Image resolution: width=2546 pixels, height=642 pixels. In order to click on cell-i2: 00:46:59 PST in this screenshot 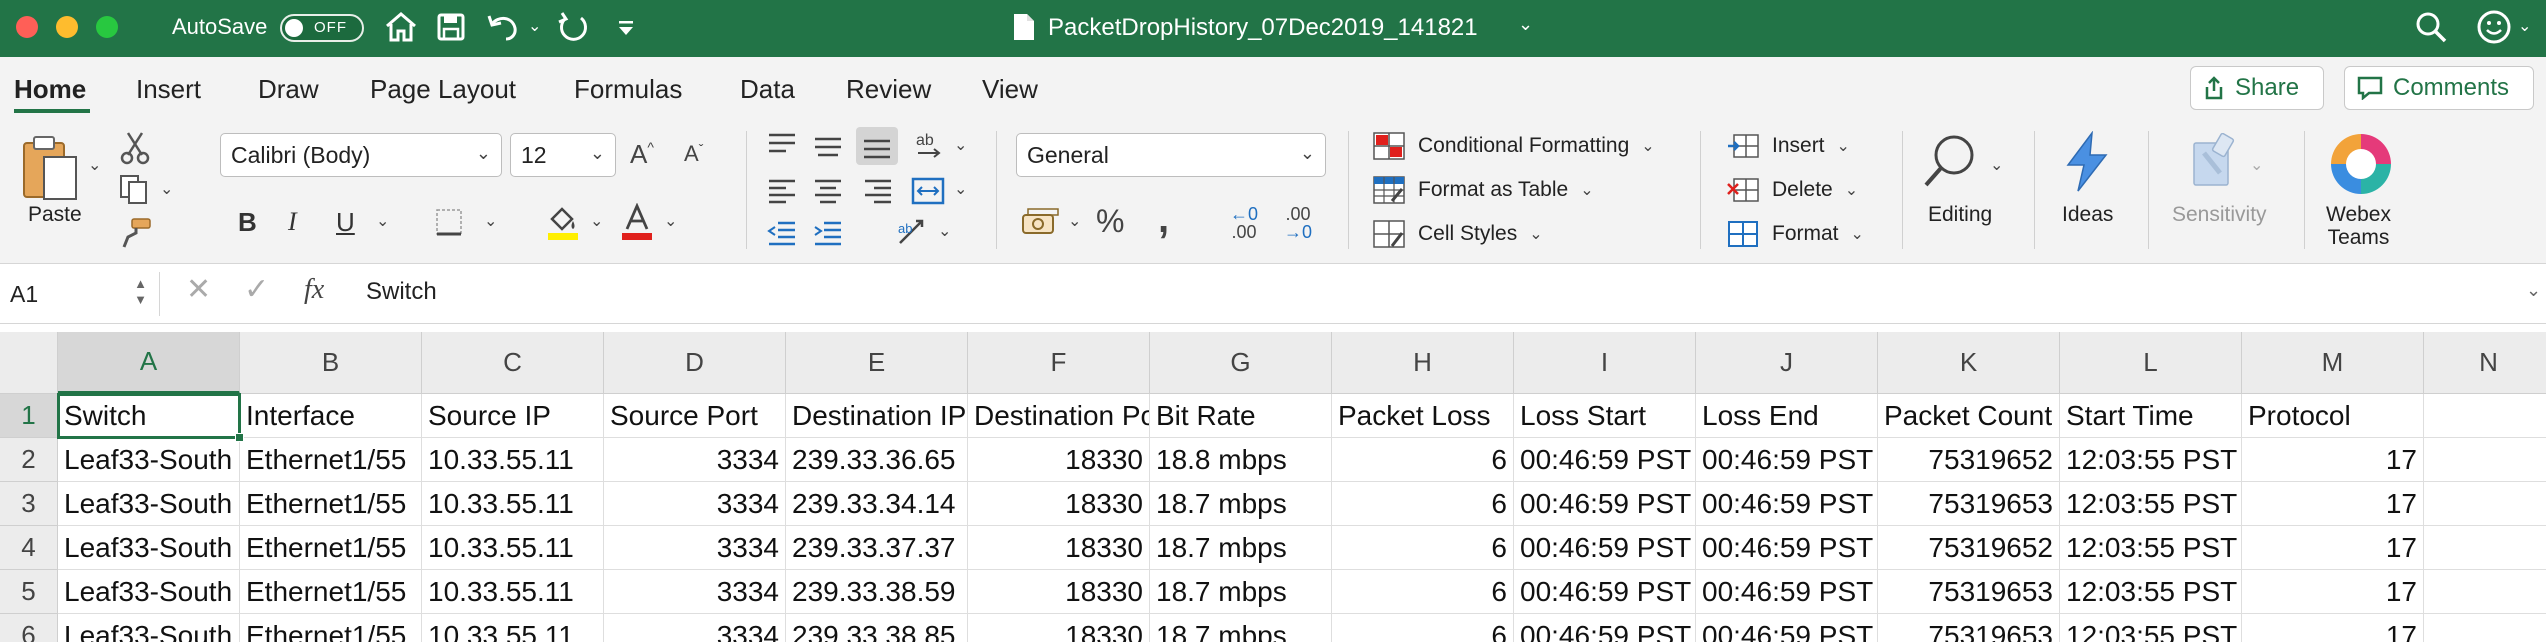, I will do `click(1605, 460)`.